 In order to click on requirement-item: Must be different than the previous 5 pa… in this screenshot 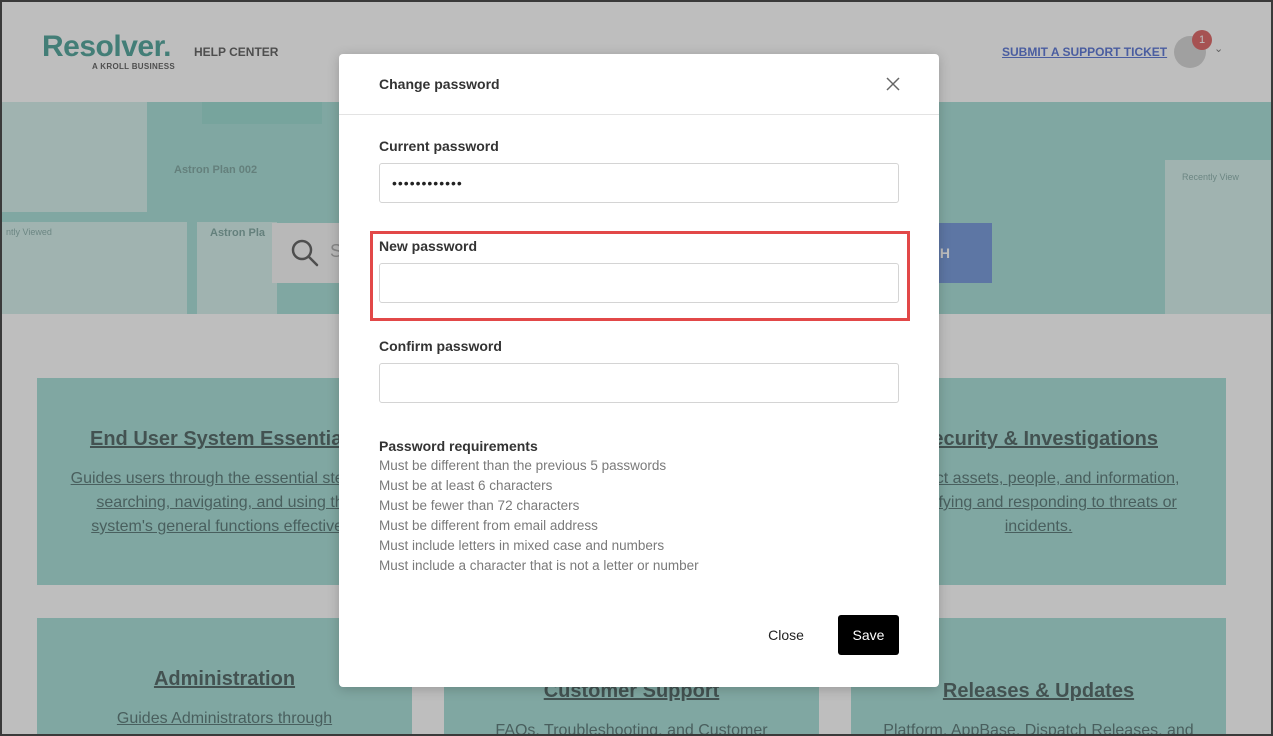, I will do `click(523, 465)`.